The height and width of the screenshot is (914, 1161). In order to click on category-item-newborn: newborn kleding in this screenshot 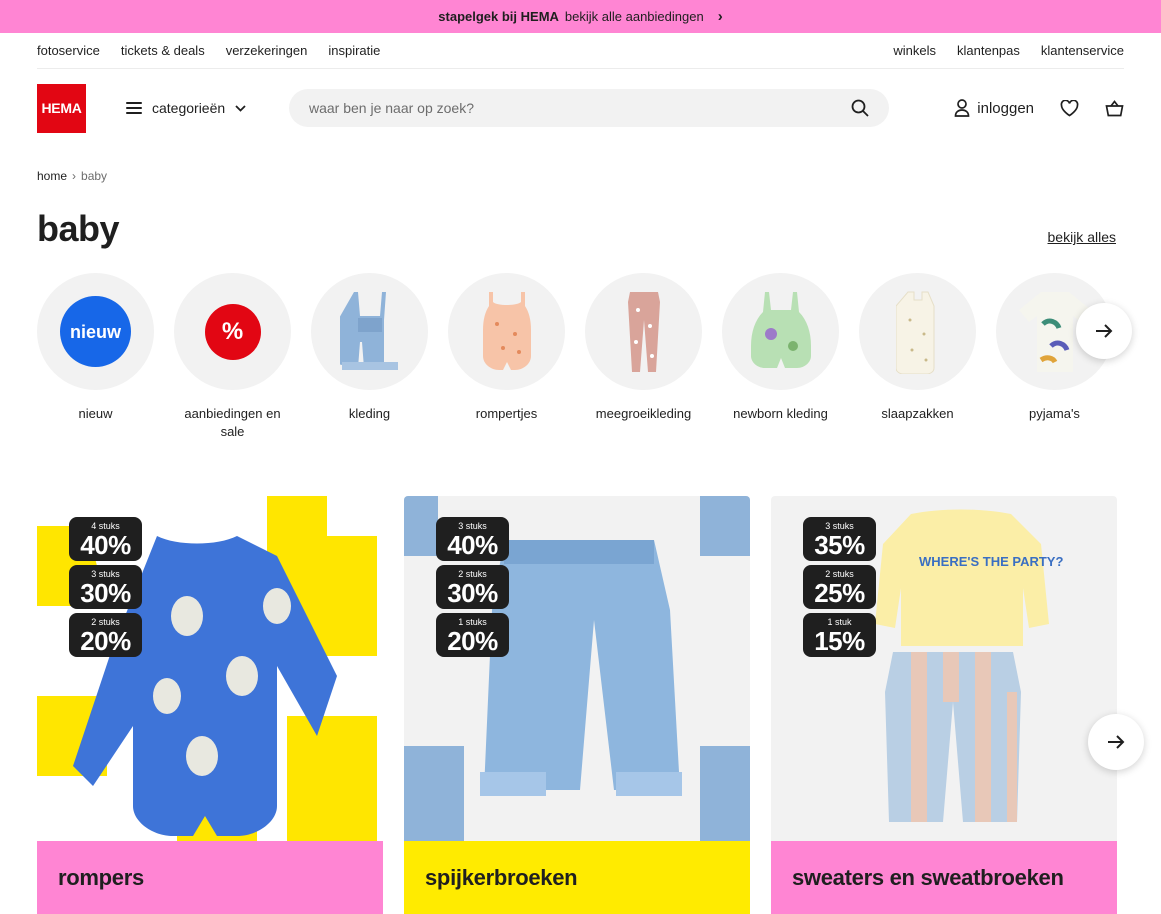, I will do `click(780, 357)`.